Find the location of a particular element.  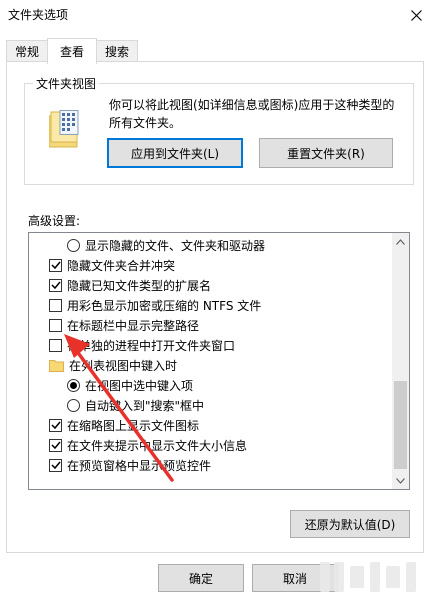

chevron-down-icon is located at coordinates (400, 480).